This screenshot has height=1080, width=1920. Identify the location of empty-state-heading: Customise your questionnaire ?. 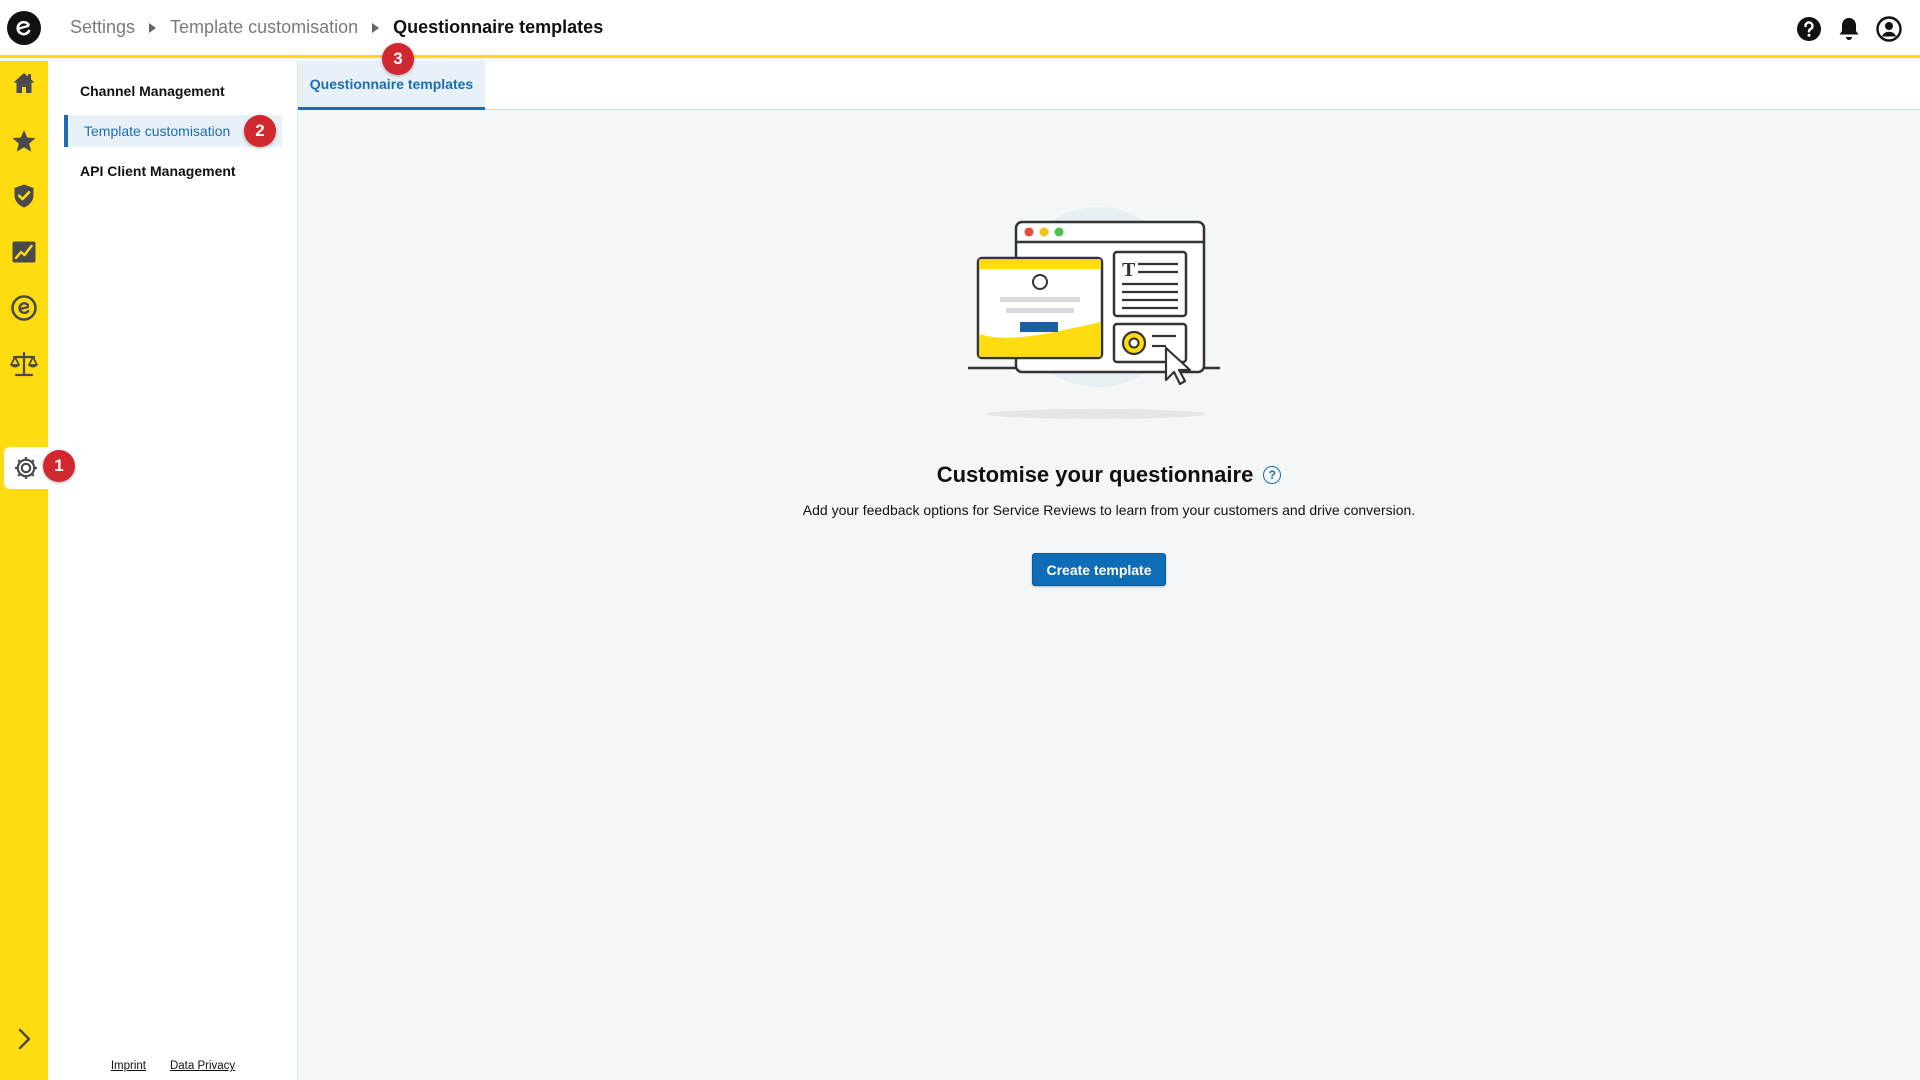
(1109, 475).